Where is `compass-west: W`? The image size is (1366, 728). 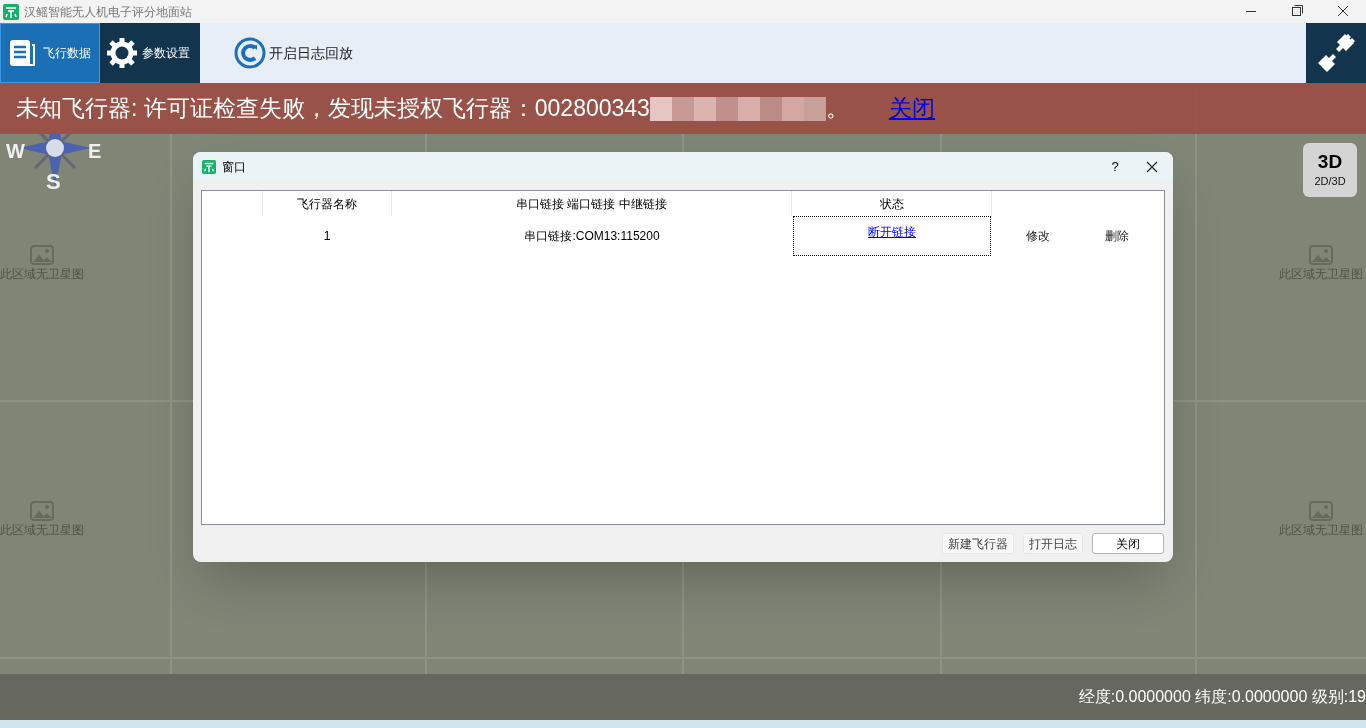 compass-west: W is located at coordinates (15, 151).